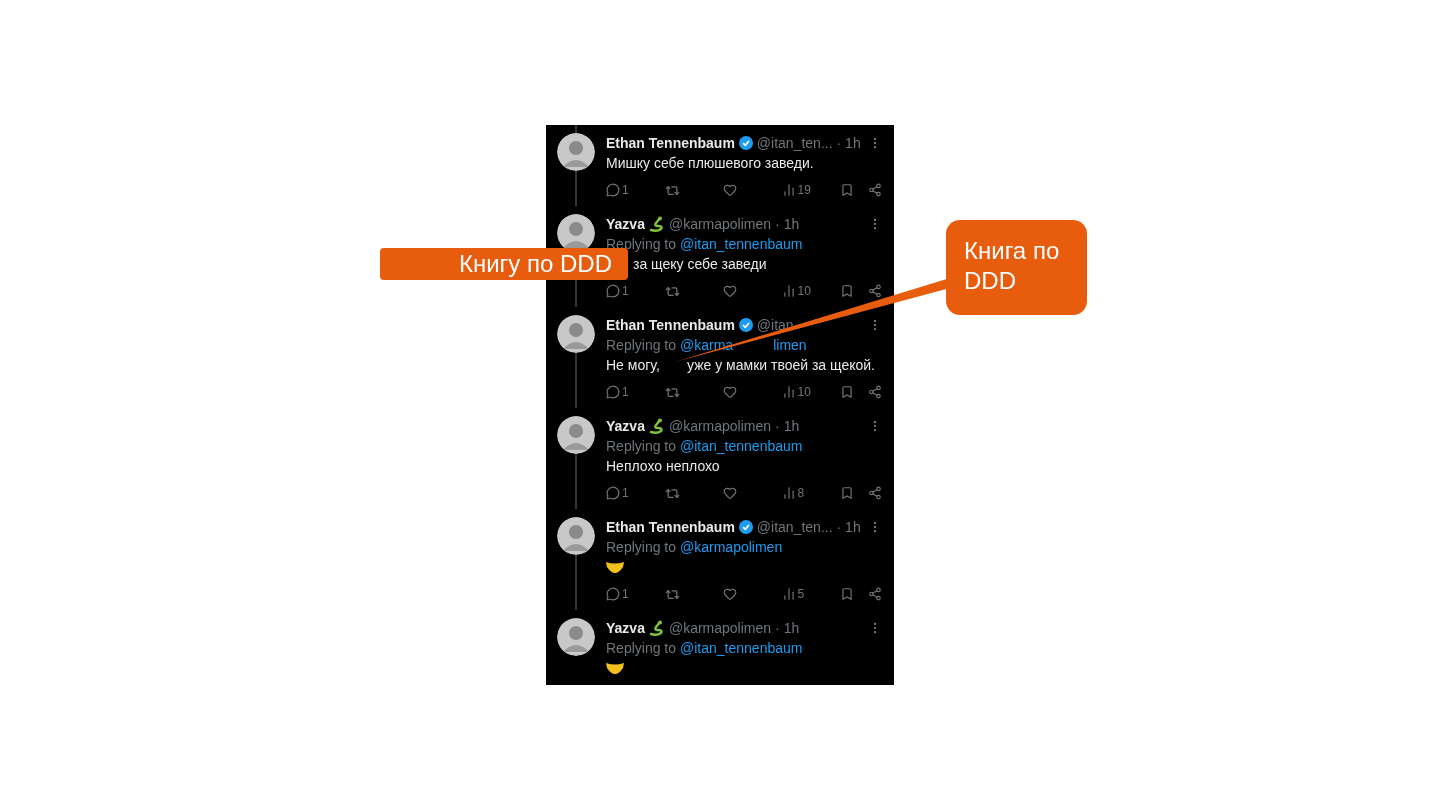 The height and width of the screenshot is (810, 1440). What do you see at coordinates (799, 493) in the screenshot?
I see `views-button: 8` at bounding box center [799, 493].